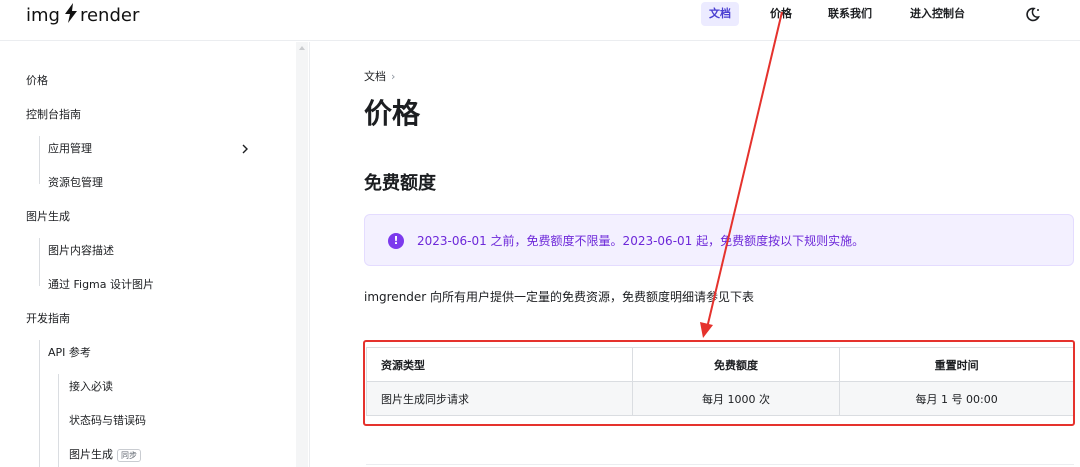  Describe the element at coordinates (109, 15) in the screenshot. I see `logo-text-right: render` at that location.